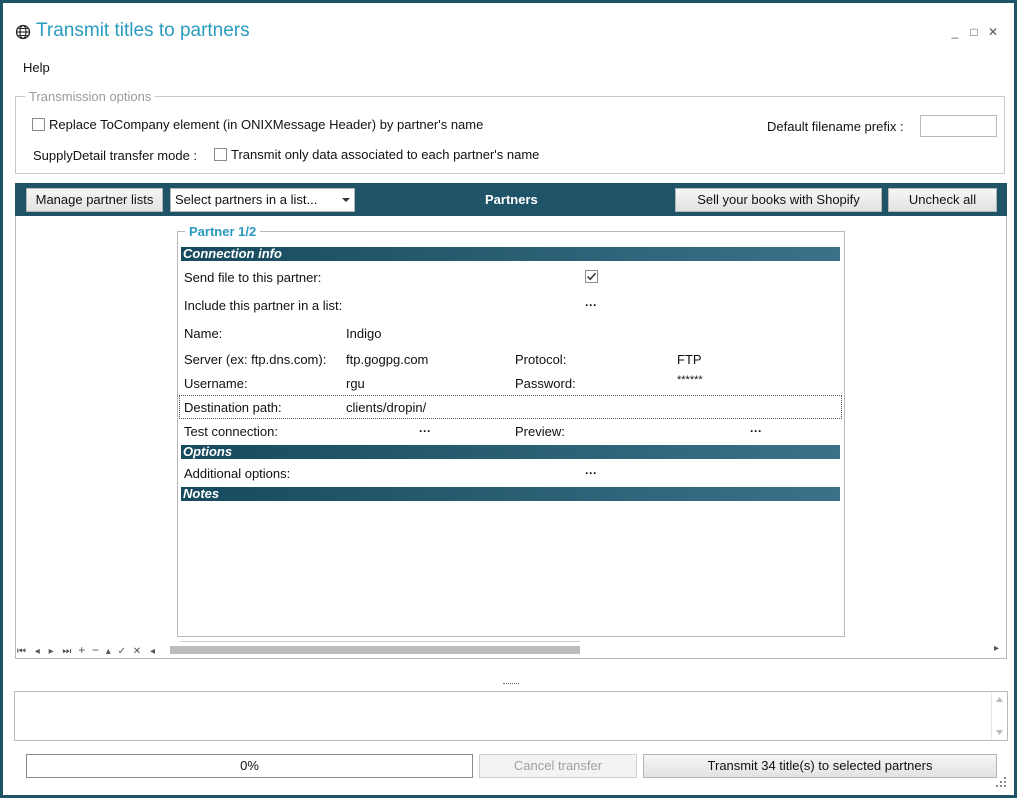 The width and height of the screenshot is (1017, 798). What do you see at coordinates (231, 431) in the screenshot?
I see `test-connection-label: Test connection:` at bounding box center [231, 431].